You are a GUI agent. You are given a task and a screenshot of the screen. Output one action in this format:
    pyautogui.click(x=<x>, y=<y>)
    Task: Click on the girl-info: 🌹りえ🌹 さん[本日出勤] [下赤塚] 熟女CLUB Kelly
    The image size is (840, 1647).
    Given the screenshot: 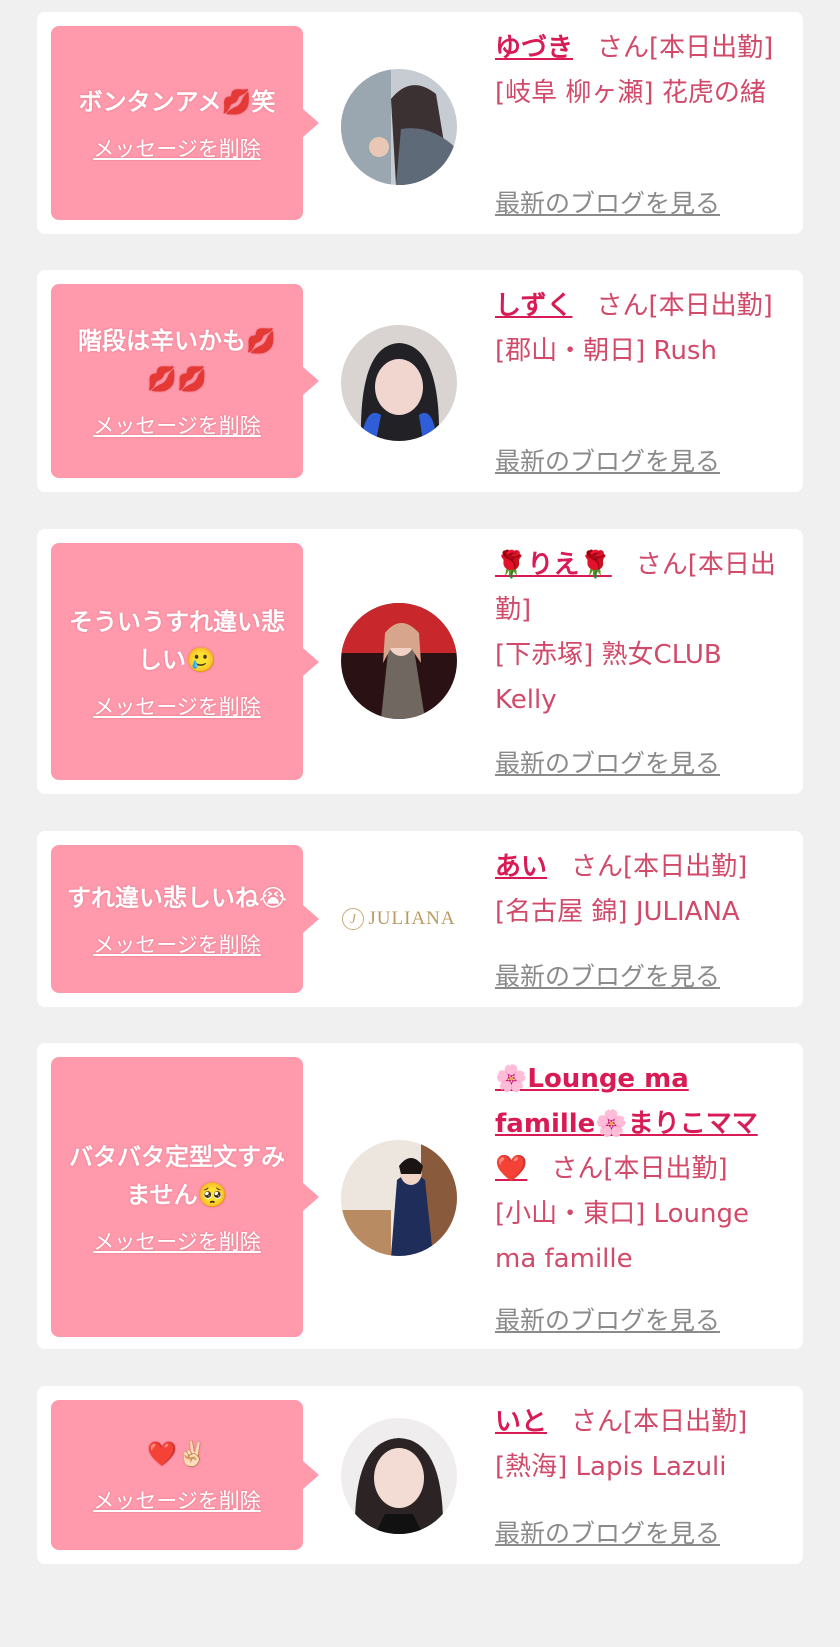 What is the action you would take?
    pyautogui.click(x=641, y=633)
    